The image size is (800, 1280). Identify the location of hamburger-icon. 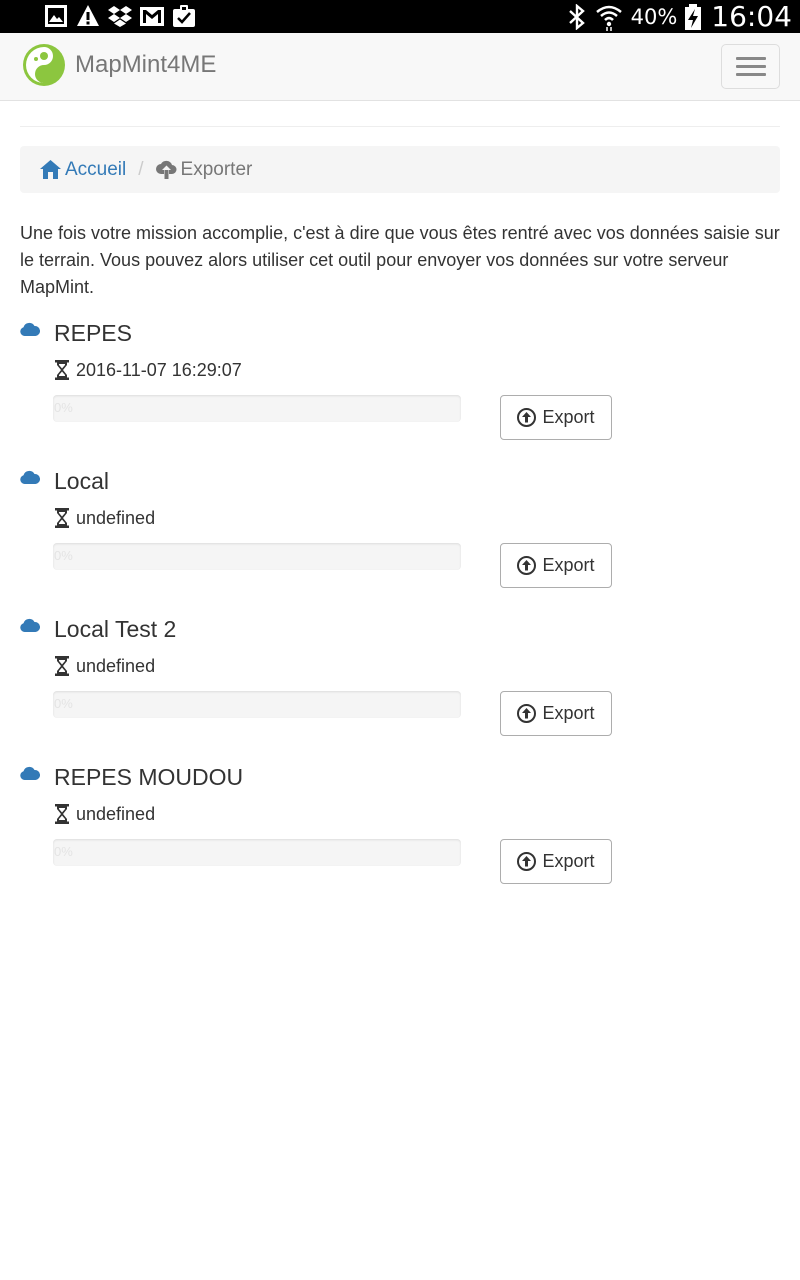
(751, 58).